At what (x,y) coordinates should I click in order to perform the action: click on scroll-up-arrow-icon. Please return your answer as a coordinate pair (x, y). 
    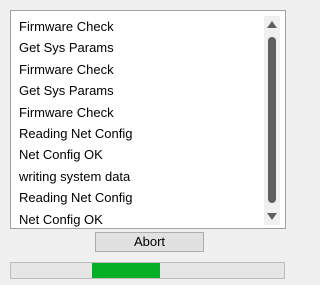
    Looking at the image, I should click on (272, 24).